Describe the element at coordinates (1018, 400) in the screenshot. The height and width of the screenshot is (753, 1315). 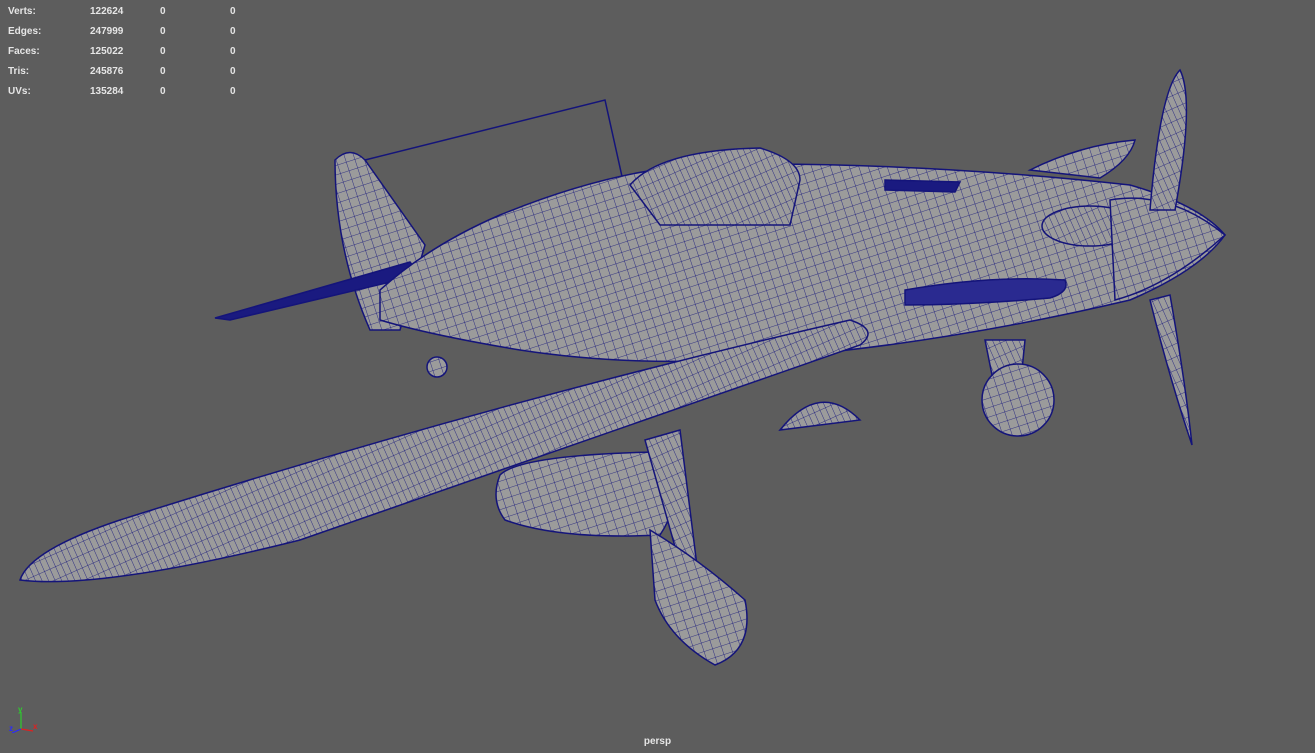
I see `wheel-right` at that location.